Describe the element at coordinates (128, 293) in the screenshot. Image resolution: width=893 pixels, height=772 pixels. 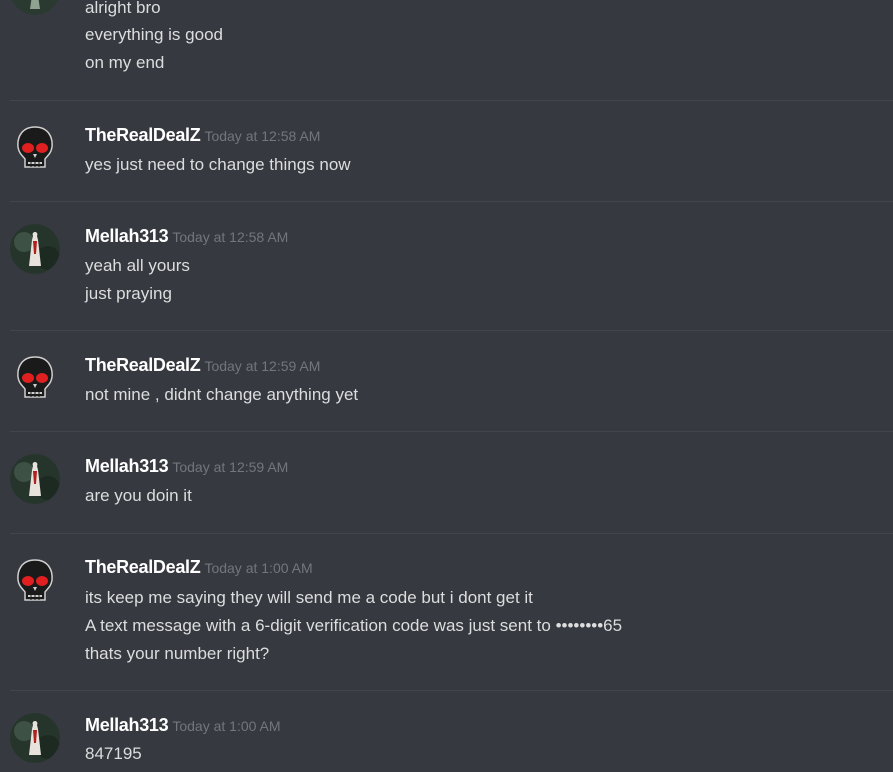
I see `message-line: just praying` at that location.